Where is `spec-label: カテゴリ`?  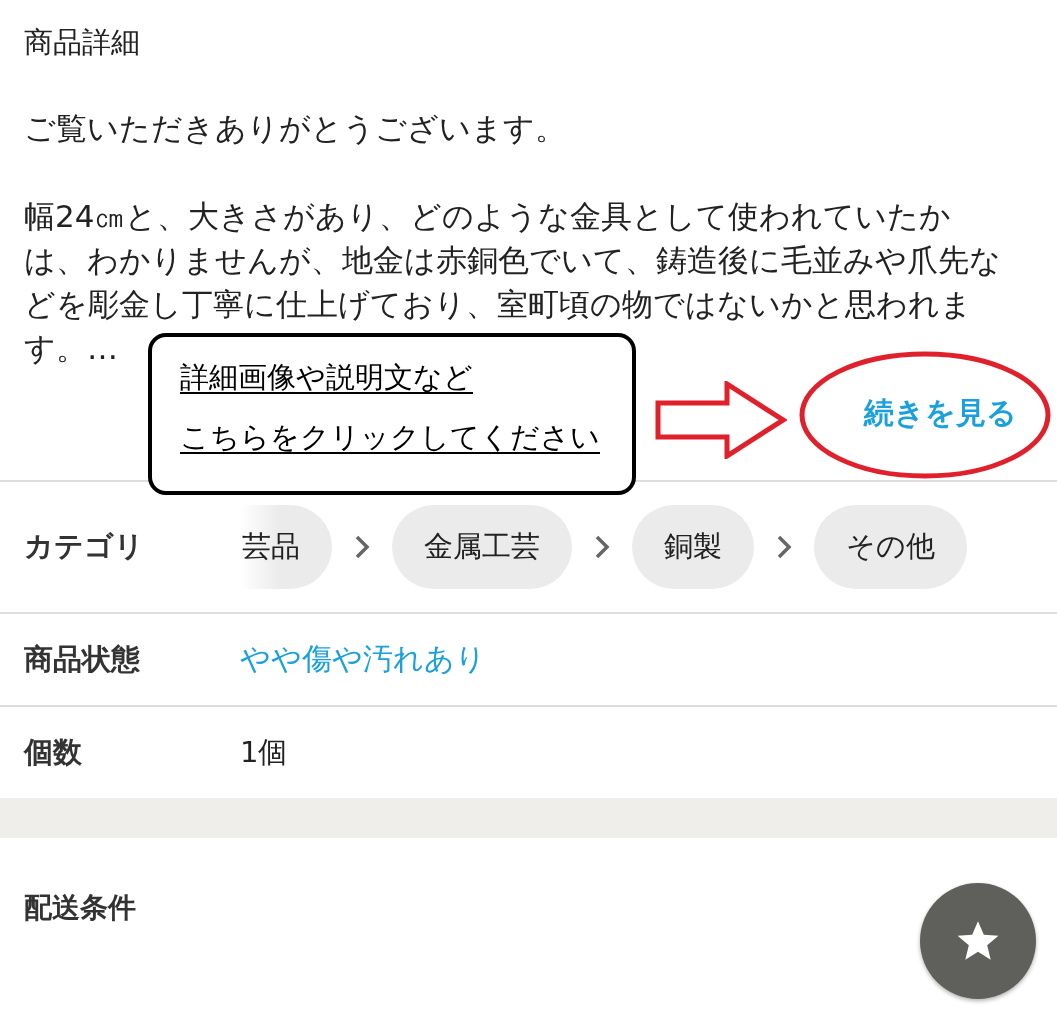 spec-label: カテゴリ is located at coordinates (84, 546).